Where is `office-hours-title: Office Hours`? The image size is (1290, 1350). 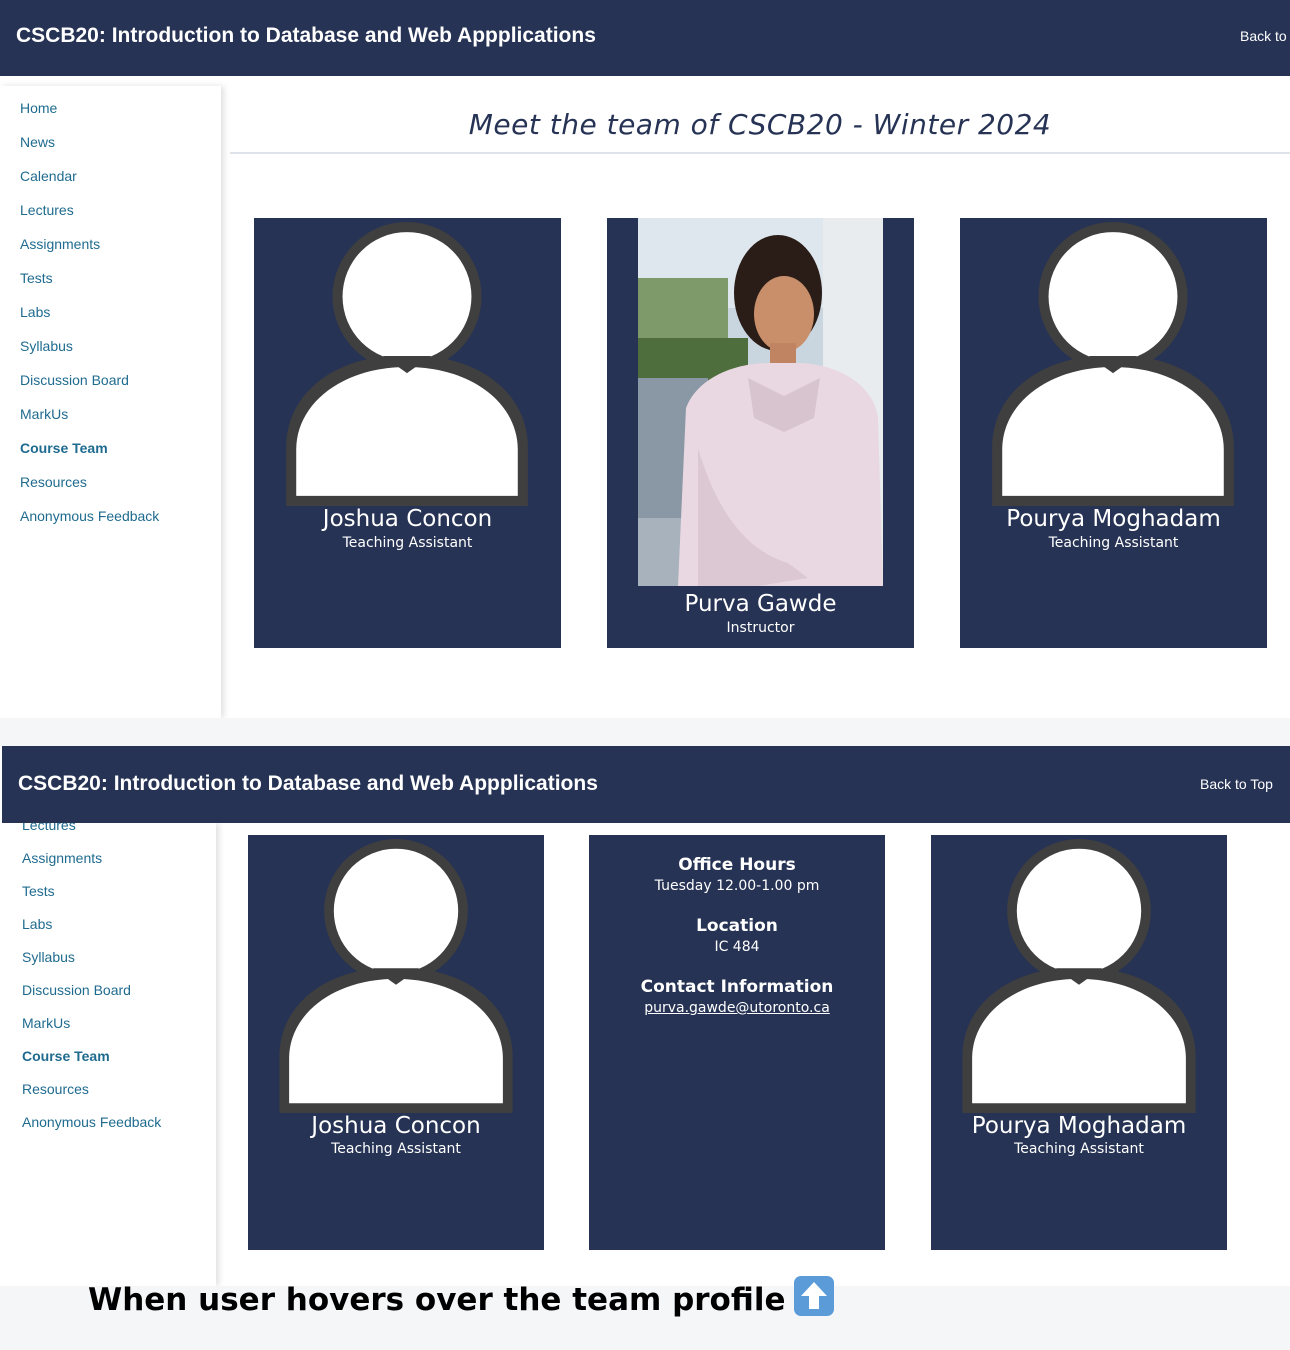 office-hours-title: Office Hours is located at coordinates (737, 865).